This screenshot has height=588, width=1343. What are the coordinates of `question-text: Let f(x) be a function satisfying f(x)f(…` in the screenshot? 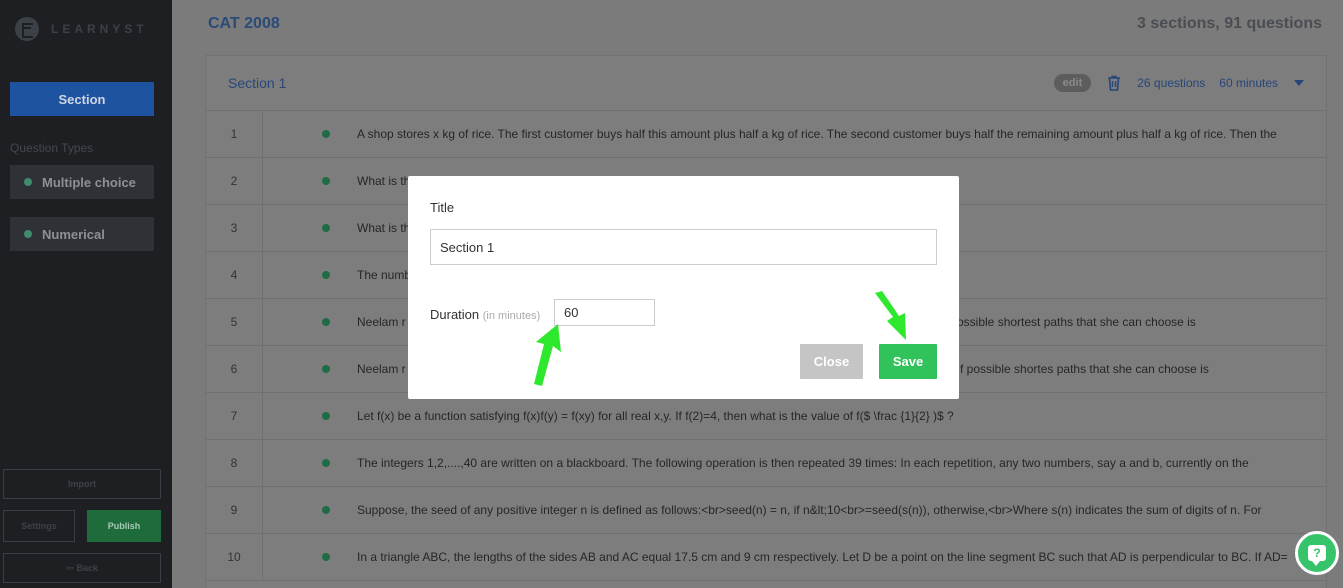 It's located at (655, 416).